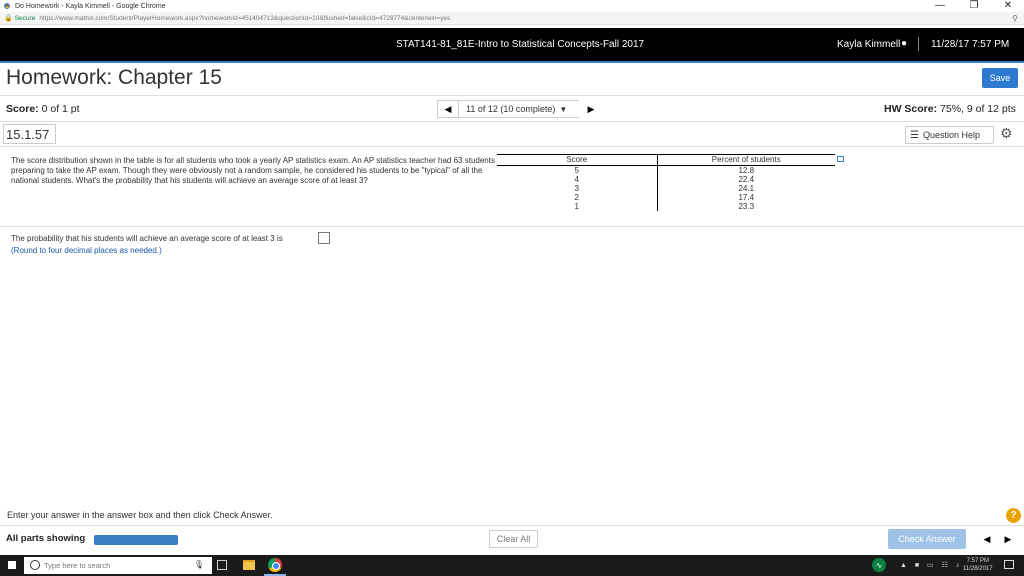 This screenshot has width=1024, height=576. Describe the element at coordinates (577, 188) in the screenshot. I see `table-cell-score: 3` at that location.